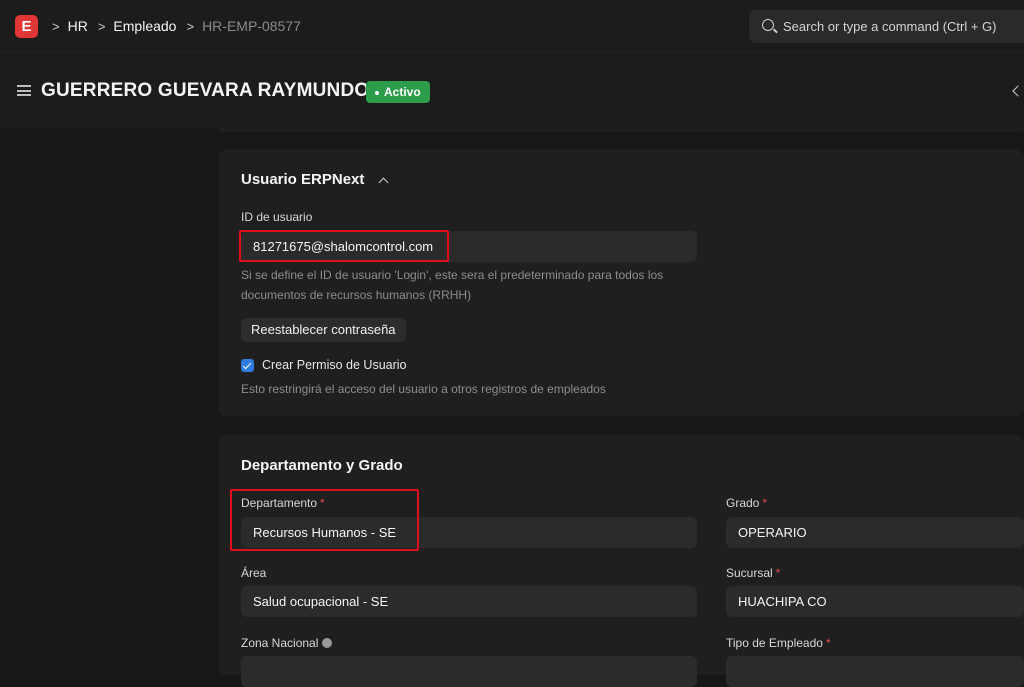 The width and height of the screenshot is (1024, 687). Describe the element at coordinates (247, 365) in the screenshot. I see `create-permission-checkbox` at that location.